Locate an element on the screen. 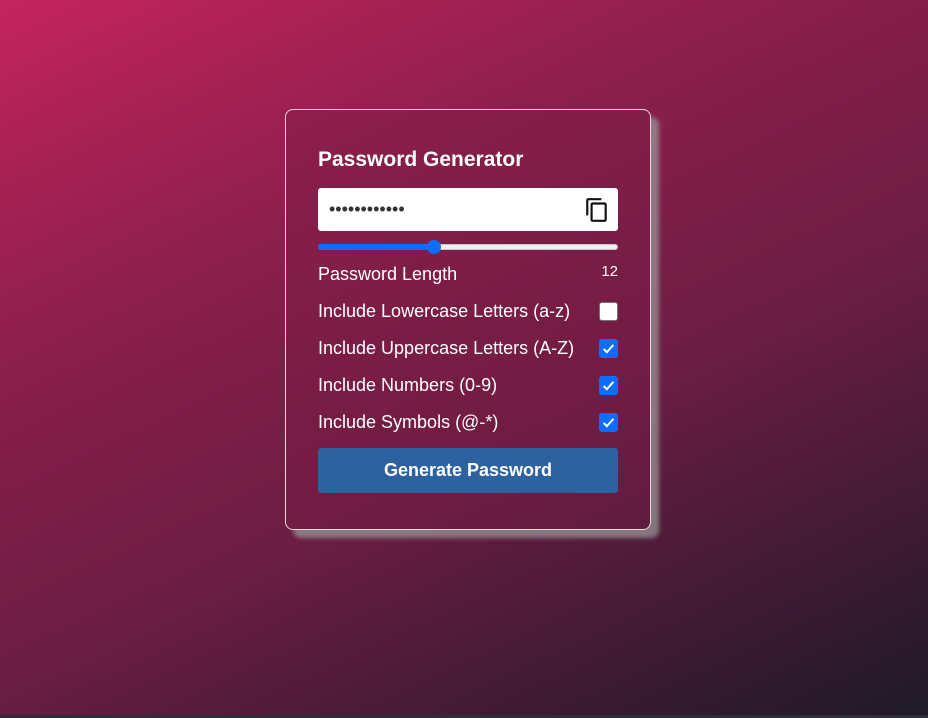  password-field: •••••••••••• is located at coordinates (468, 209).